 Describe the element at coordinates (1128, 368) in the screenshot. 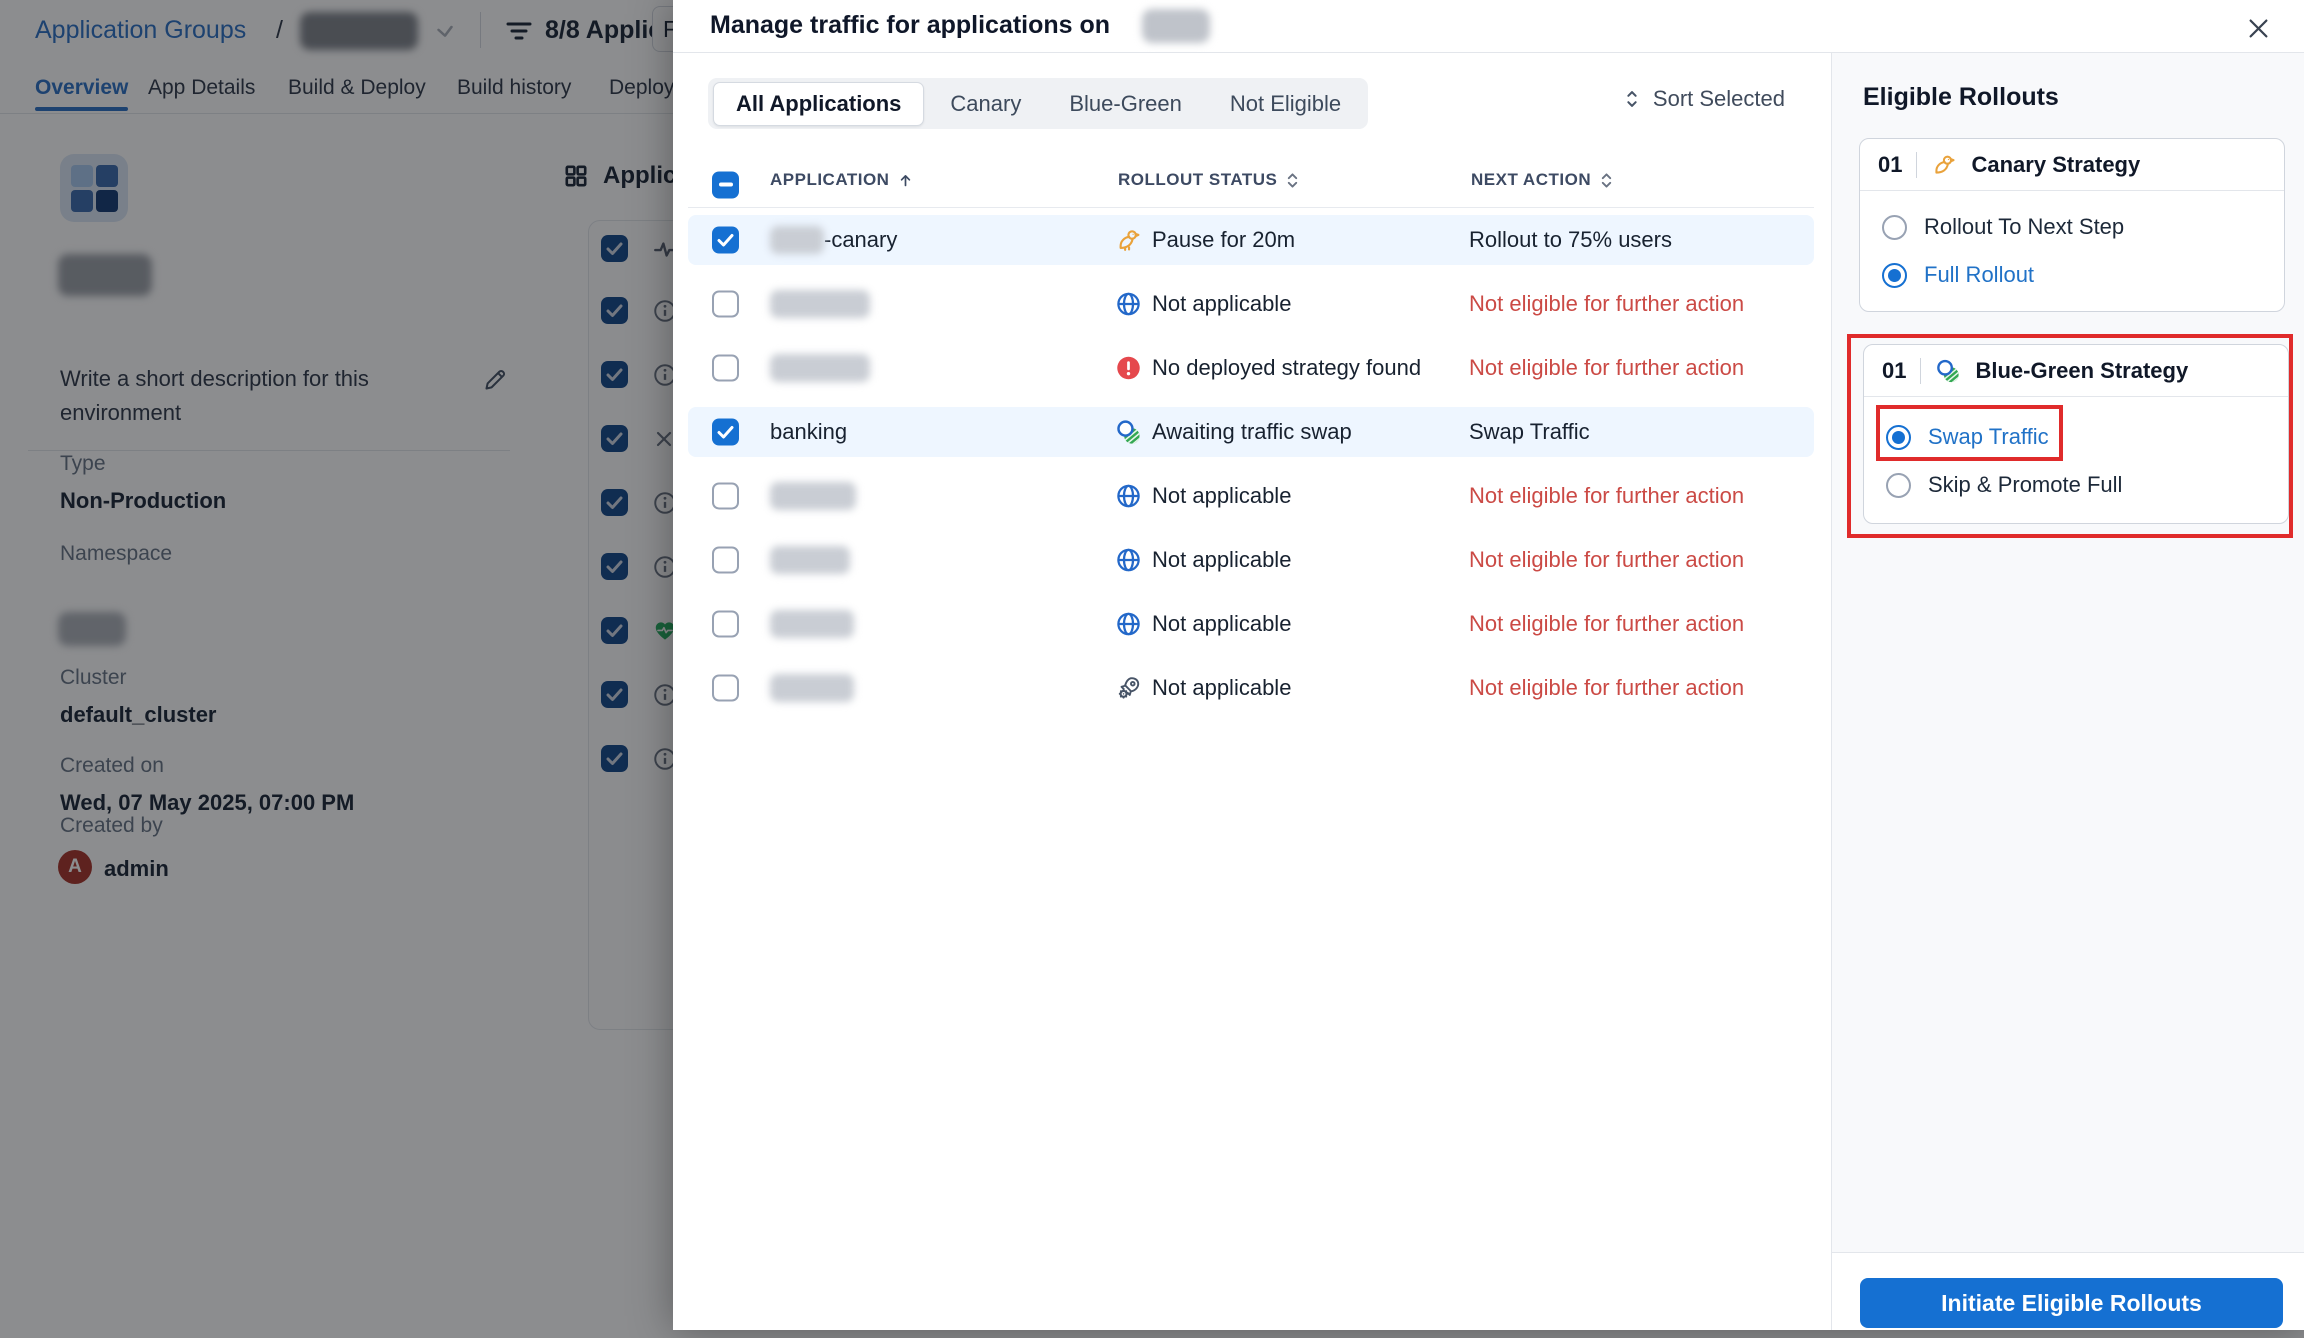

I see `error-icon` at that location.